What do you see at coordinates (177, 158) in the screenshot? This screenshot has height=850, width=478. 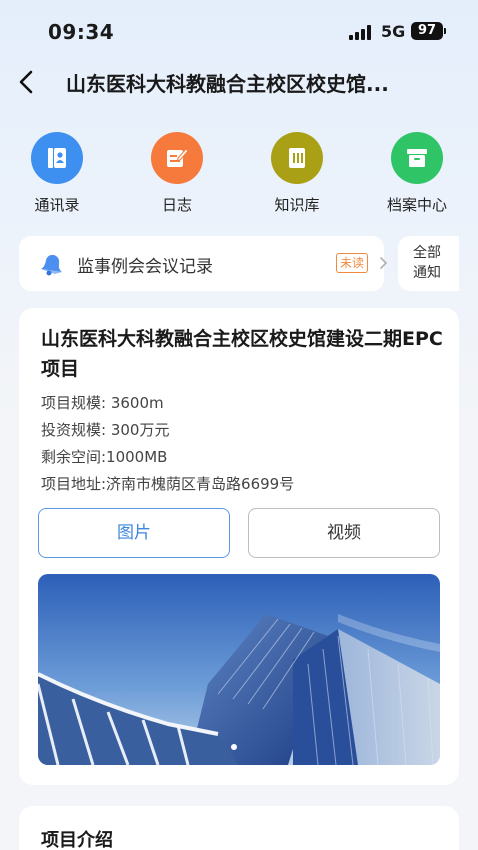 I see `log-icon` at bounding box center [177, 158].